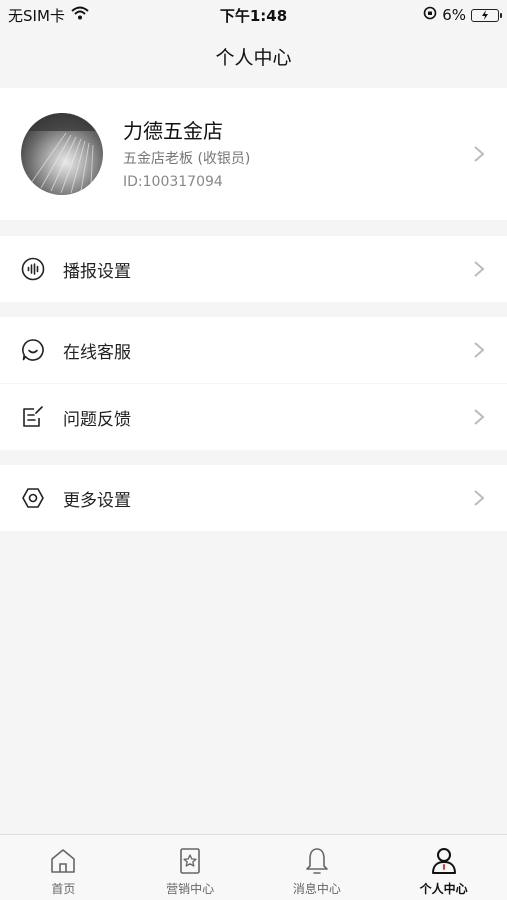 The width and height of the screenshot is (507, 900). What do you see at coordinates (97, 271) in the screenshot?
I see `broadcast-settings-label: 播报设置` at bounding box center [97, 271].